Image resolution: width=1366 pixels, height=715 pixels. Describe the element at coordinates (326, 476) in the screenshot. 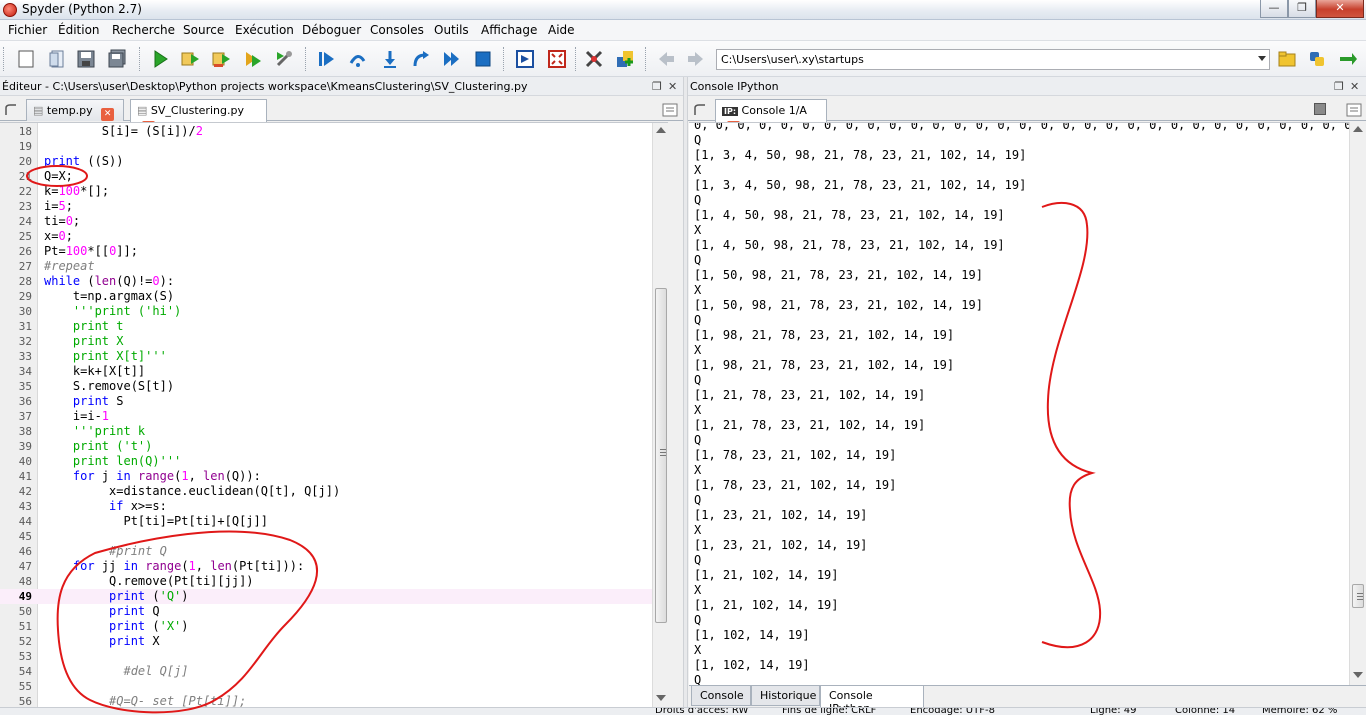

I see `code-line: 41 for j in range(1, len(Q)):` at that location.